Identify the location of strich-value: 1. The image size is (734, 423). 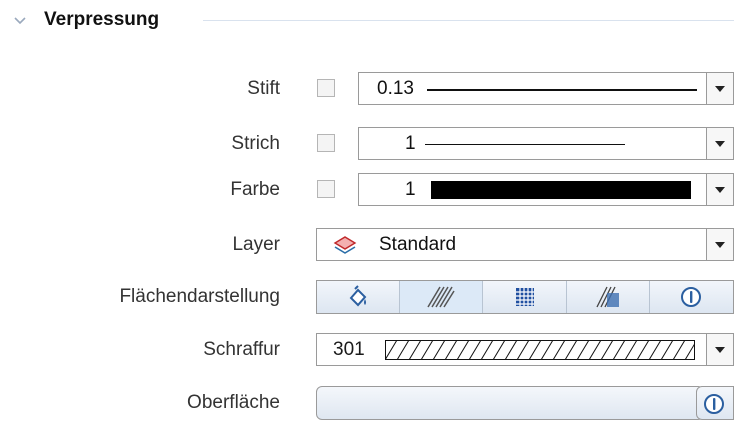
(410, 143).